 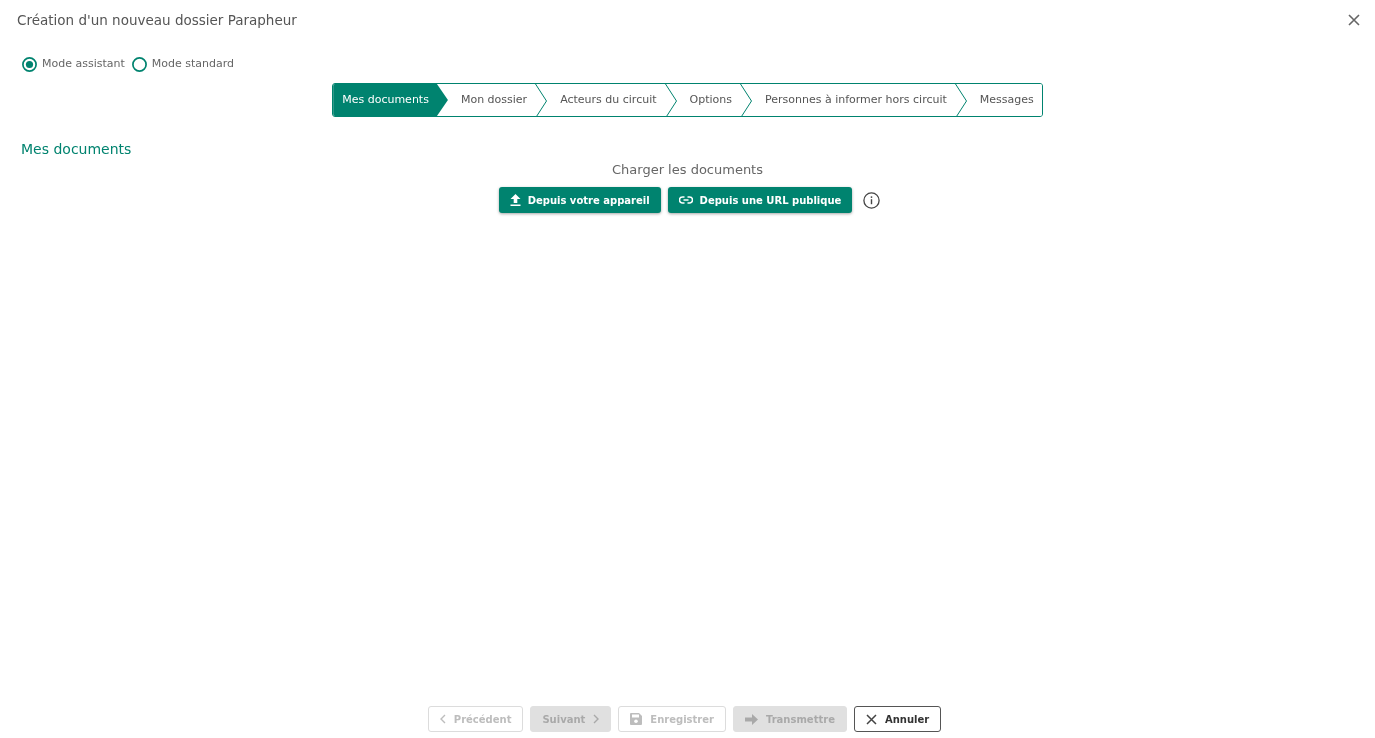 I want to click on radio-label: Mode standard, so click(x=193, y=64).